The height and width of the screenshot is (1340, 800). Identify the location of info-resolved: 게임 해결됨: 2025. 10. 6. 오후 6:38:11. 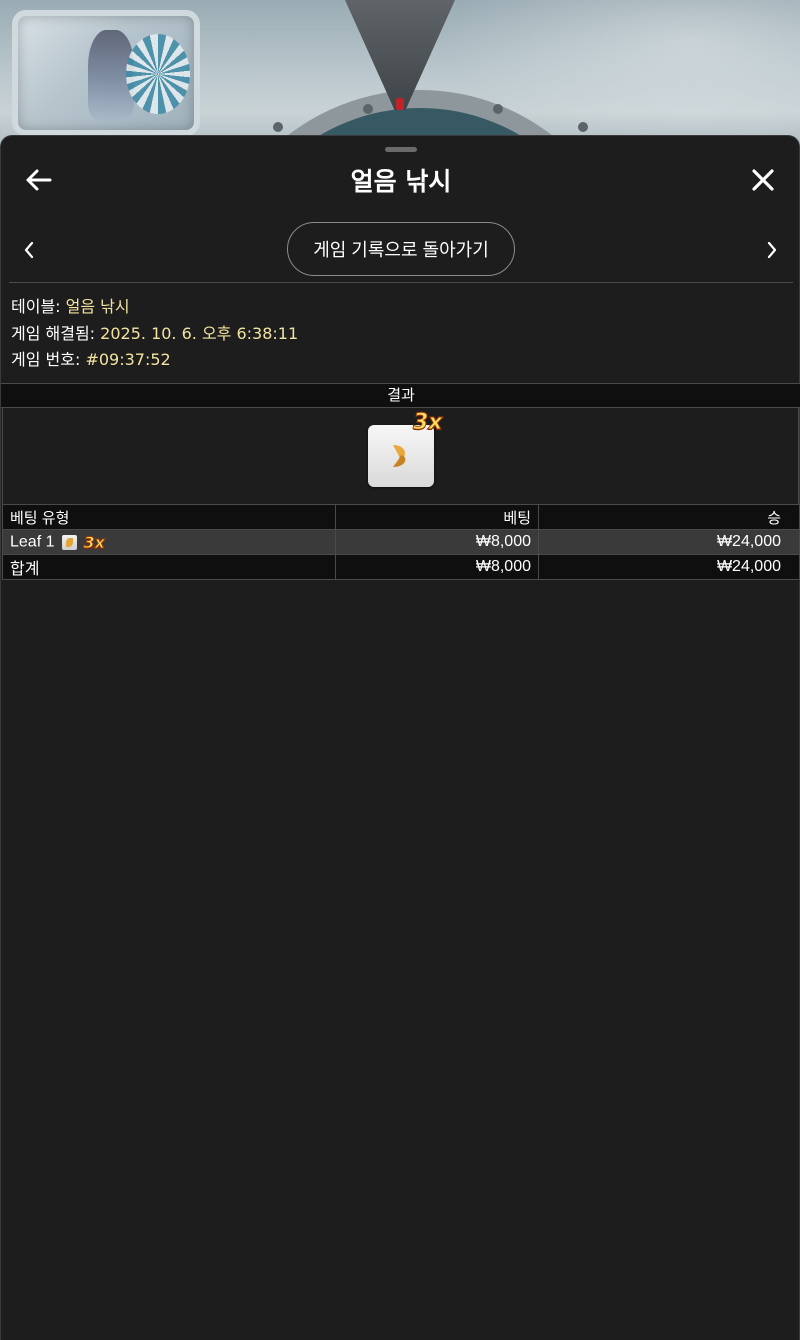
(154, 334).